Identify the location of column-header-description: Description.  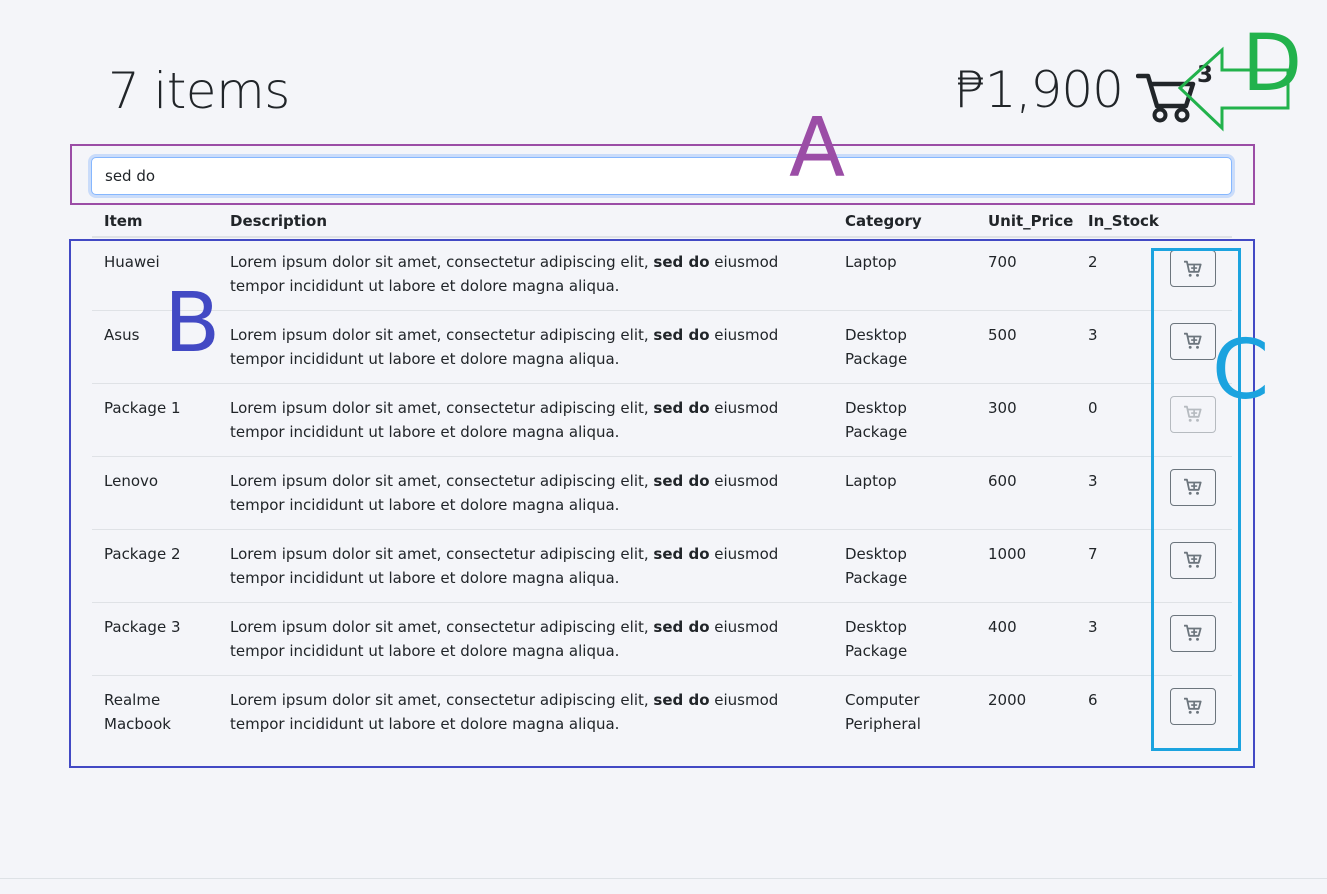
(525, 222).